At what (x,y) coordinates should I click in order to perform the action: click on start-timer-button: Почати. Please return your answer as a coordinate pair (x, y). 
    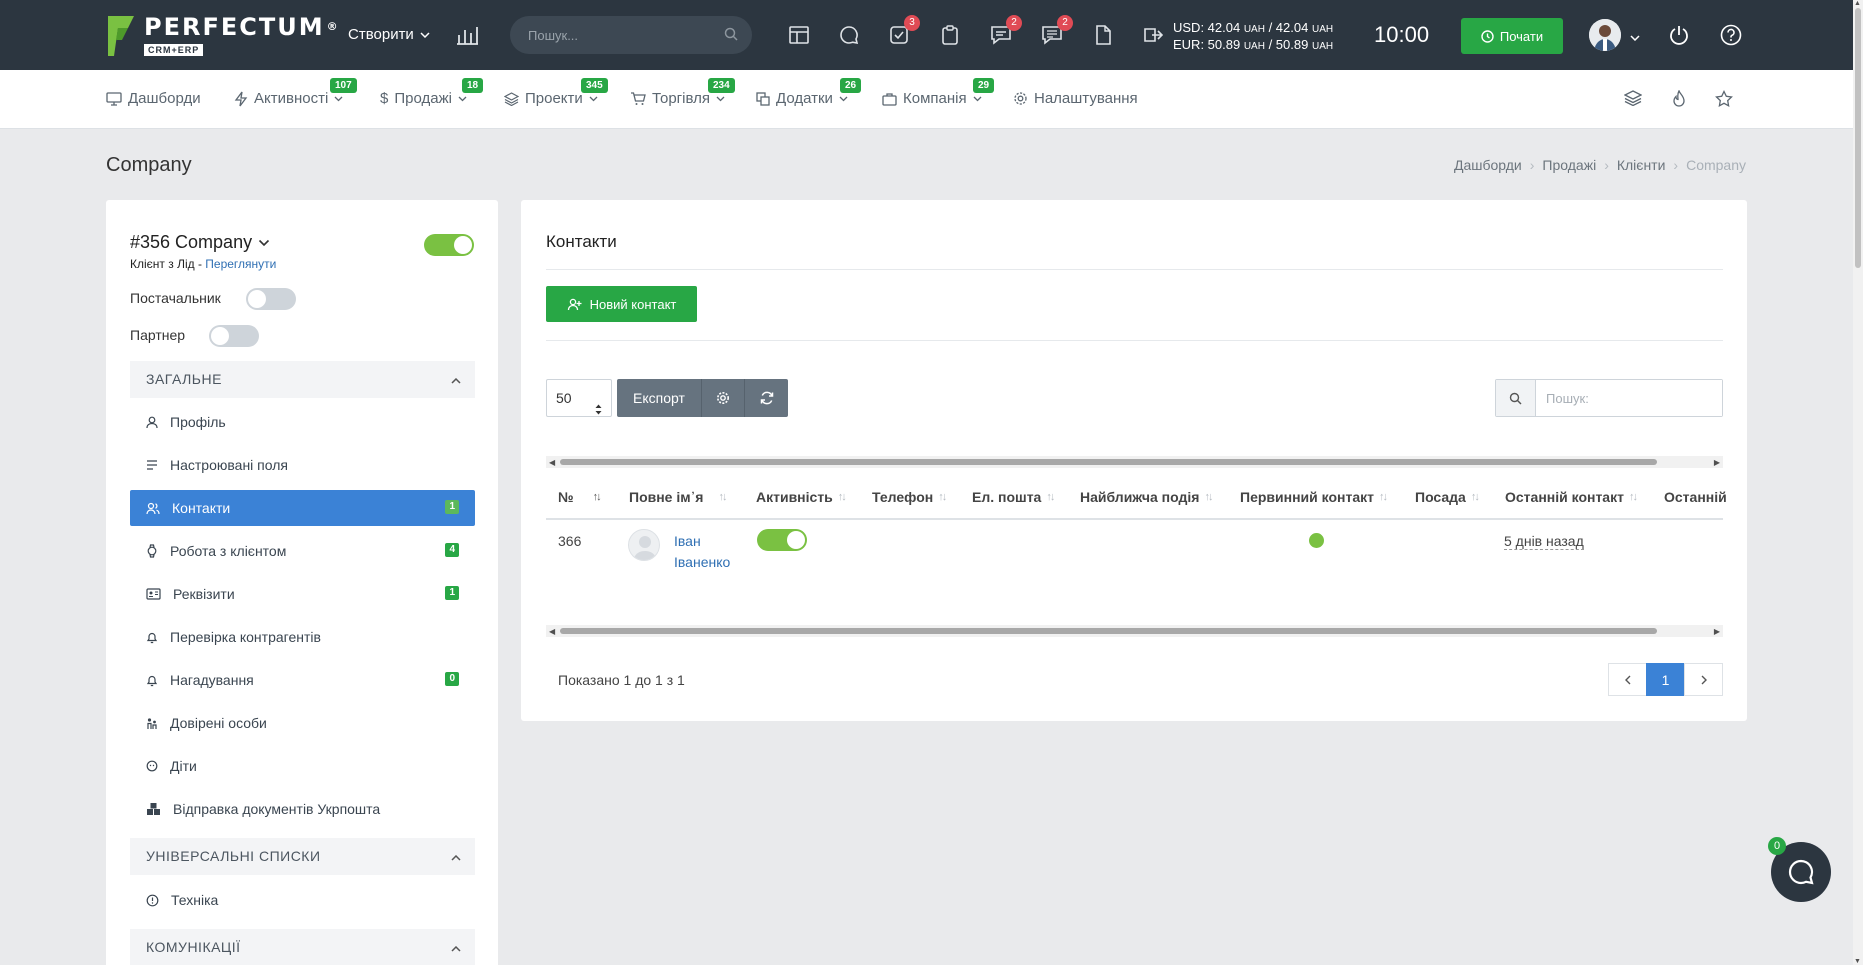
    Looking at the image, I should click on (1512, 36).